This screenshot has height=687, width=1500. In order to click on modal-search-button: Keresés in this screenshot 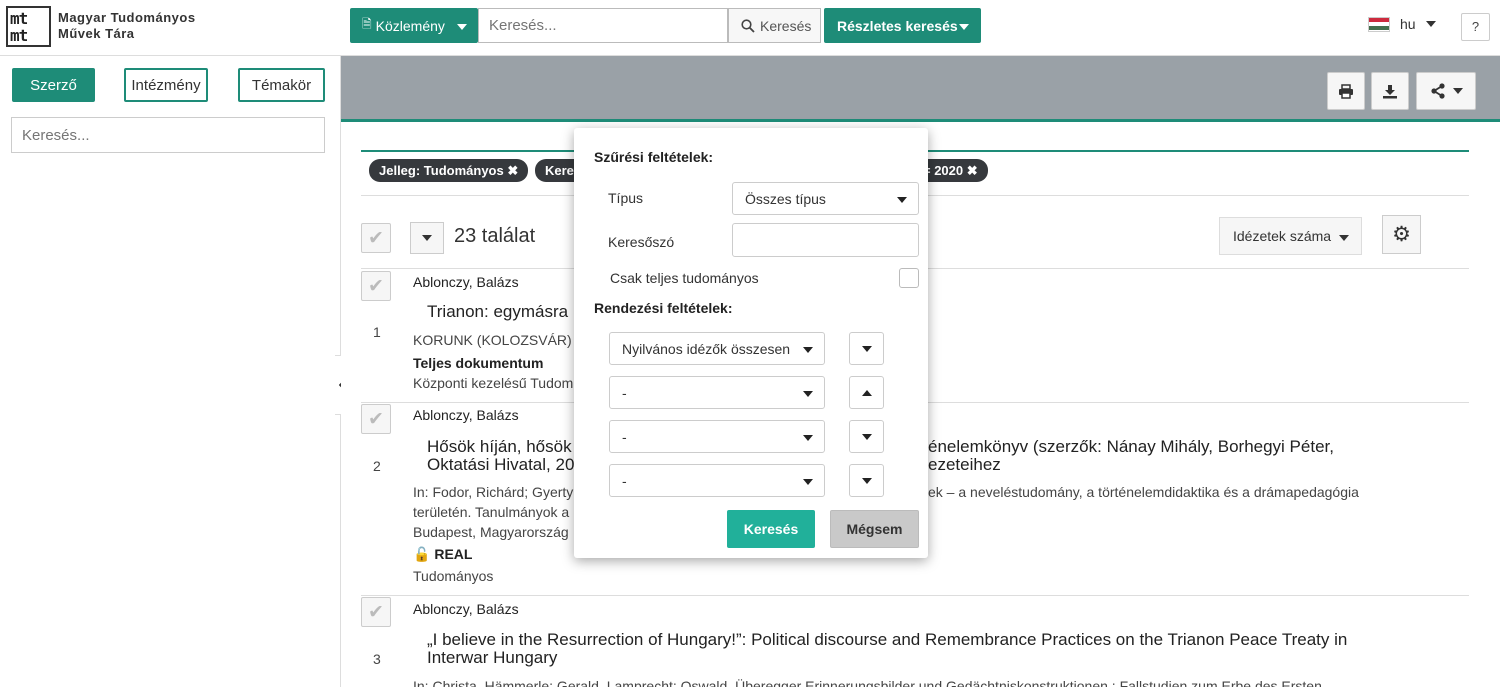, I will do `click(771, 529)`.